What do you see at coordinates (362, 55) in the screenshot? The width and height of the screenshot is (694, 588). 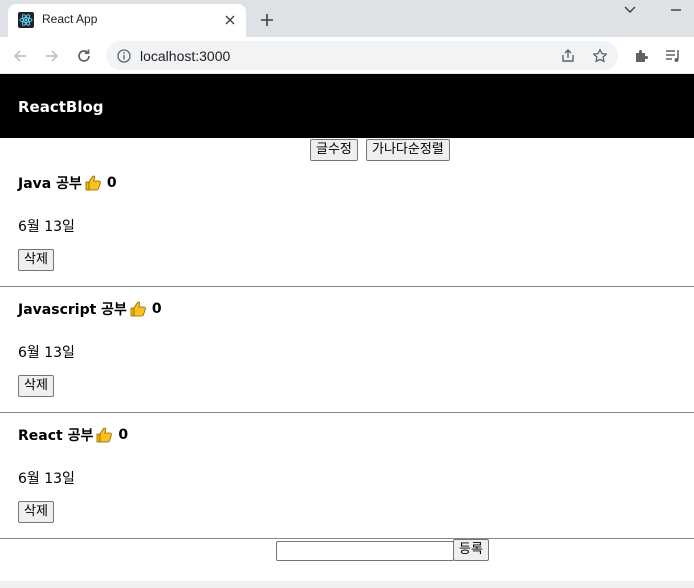 I see `address-bar: localhost:3000` at bounding box center [362, 55].